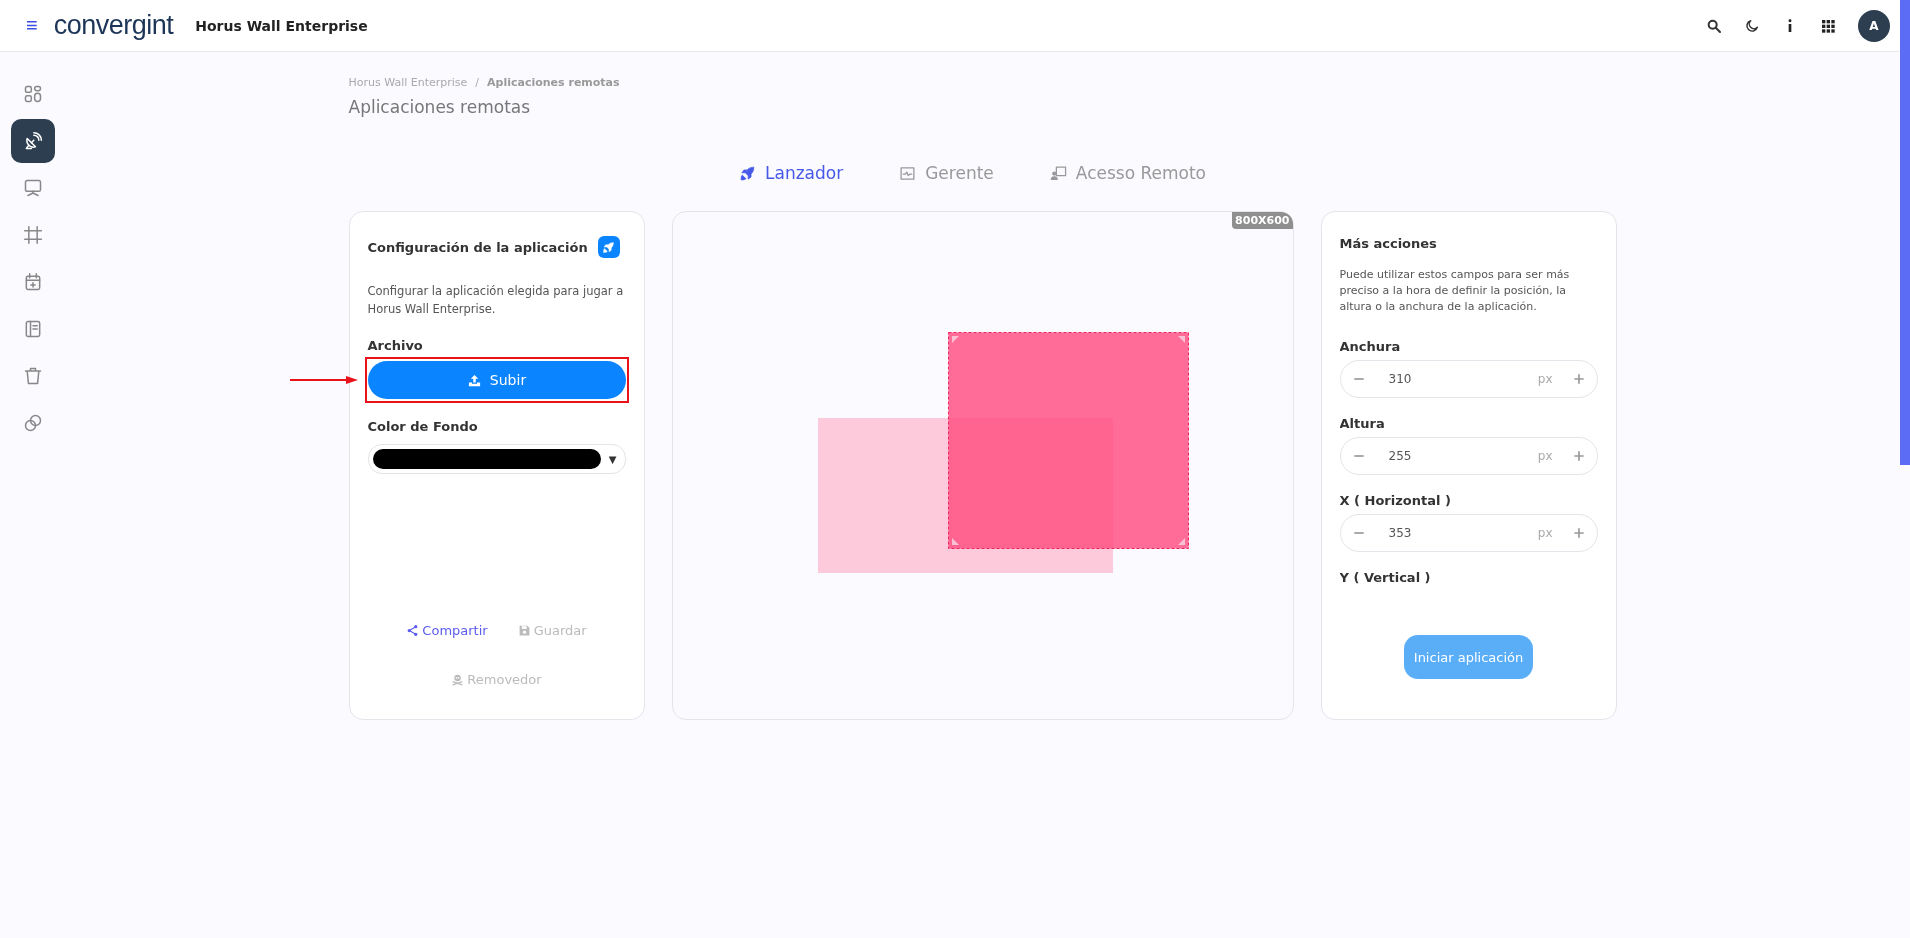 Image resolution: width=1910 pixels, height=938 pixels. Describe the element at coordinates (1455, 291) in the screenshot. I see `card-description: Puede utilizar estos campos para ser más preciso a la hora de definir la posición, la altura o la anchura de la aplicación.` at that location.